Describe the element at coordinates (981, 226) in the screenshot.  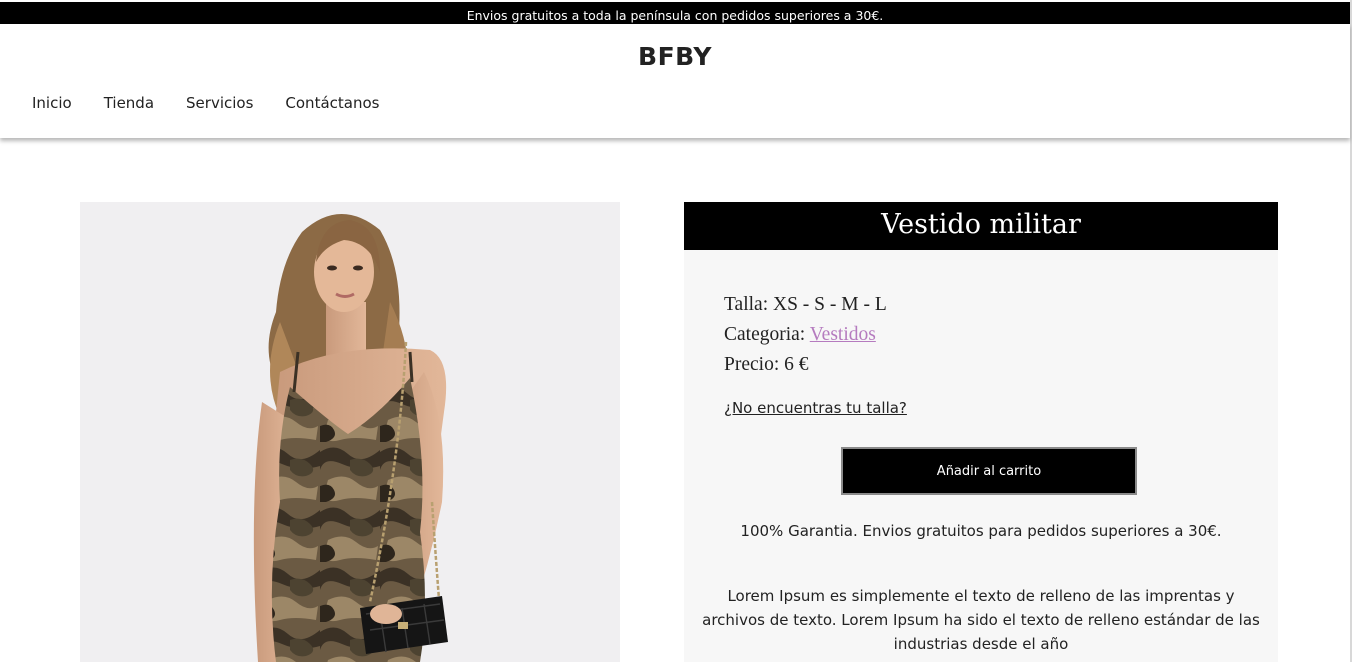
I see `product-title: Vestido militar` at that location.